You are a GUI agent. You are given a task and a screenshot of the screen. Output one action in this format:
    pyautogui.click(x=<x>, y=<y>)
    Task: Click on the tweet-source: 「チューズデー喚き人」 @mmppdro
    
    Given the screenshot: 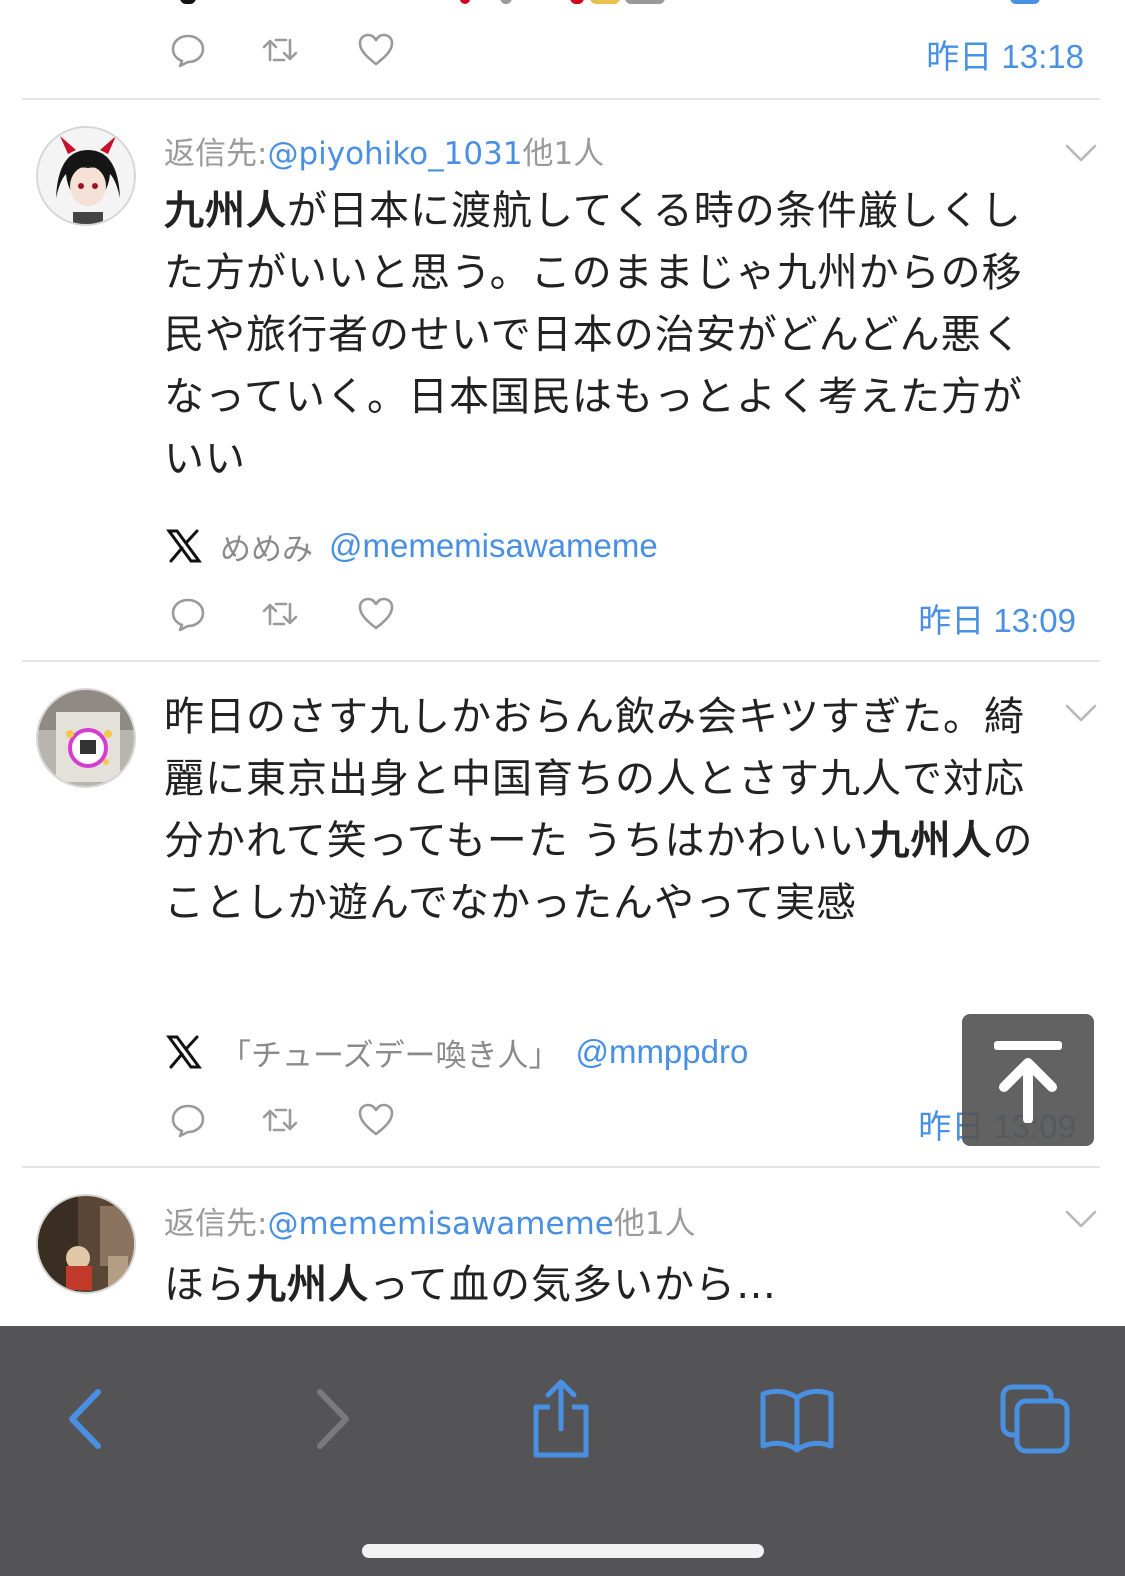 What is the action you would take?
    pyautogui.click(x=457, y=1052)
    